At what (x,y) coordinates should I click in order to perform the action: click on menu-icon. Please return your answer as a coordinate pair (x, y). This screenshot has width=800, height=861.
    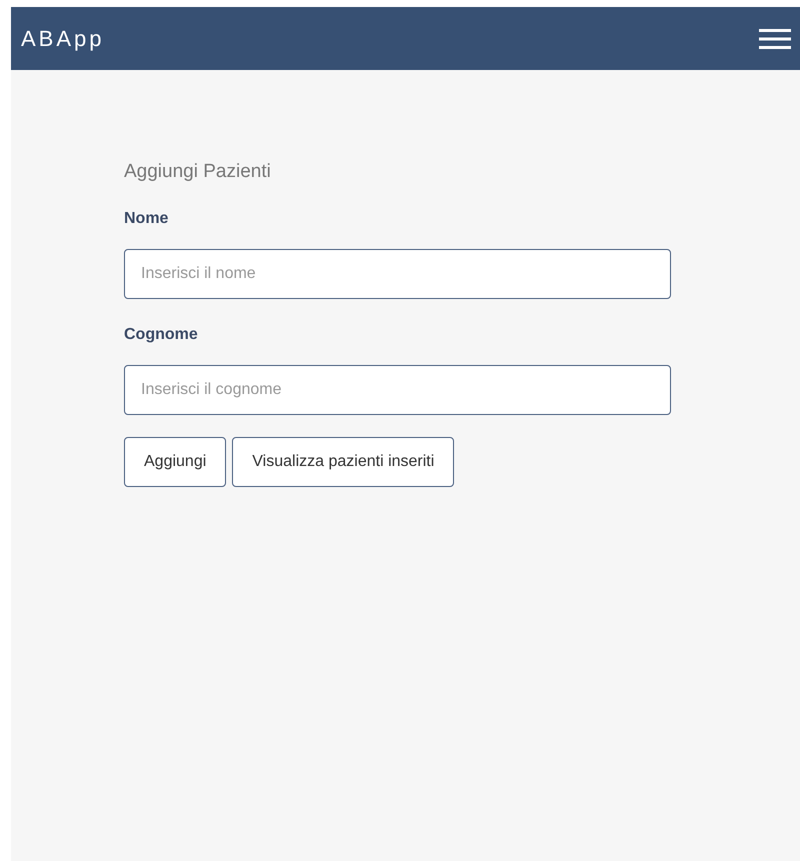
    Looking at the image, I should click on (775, 39).